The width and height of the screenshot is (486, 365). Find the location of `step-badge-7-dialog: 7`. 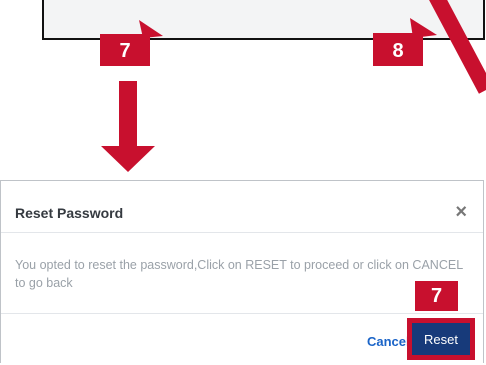

step-badge-7-dialog: 7 is located at coordinates (436, 296).